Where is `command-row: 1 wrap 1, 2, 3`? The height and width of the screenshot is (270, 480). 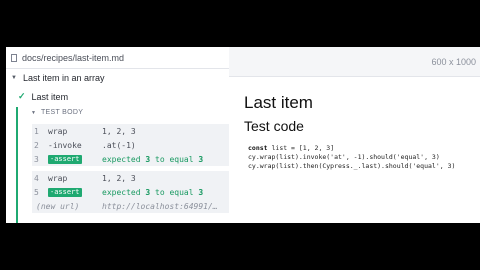
command-row: 1 wrap 1, 2, 3 is located at coordinates (133, 131).